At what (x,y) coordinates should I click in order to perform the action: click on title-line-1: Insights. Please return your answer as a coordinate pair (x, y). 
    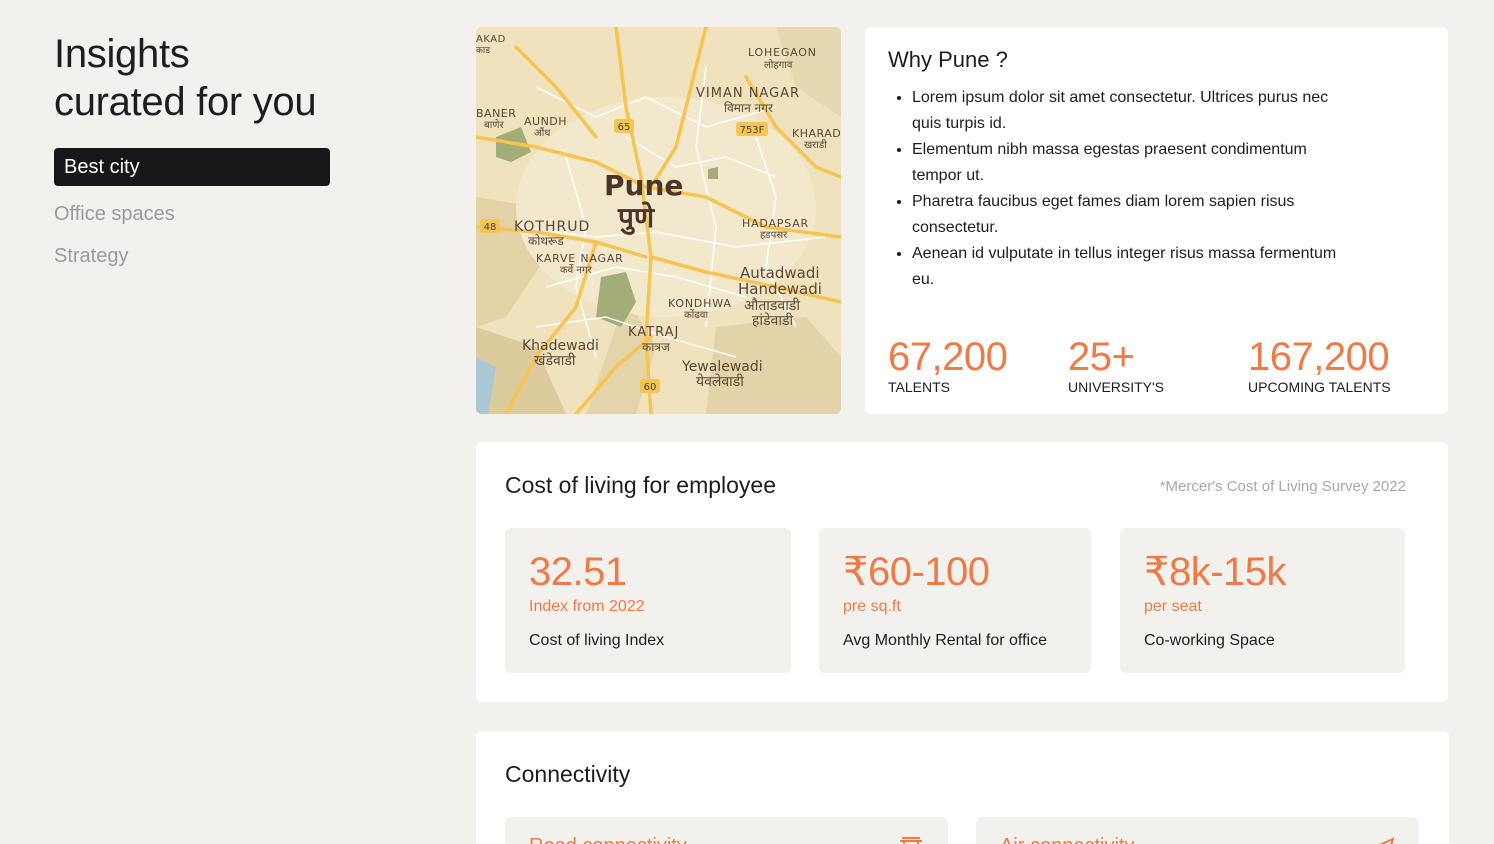
    Looking at the image, I should click on (122, 54).